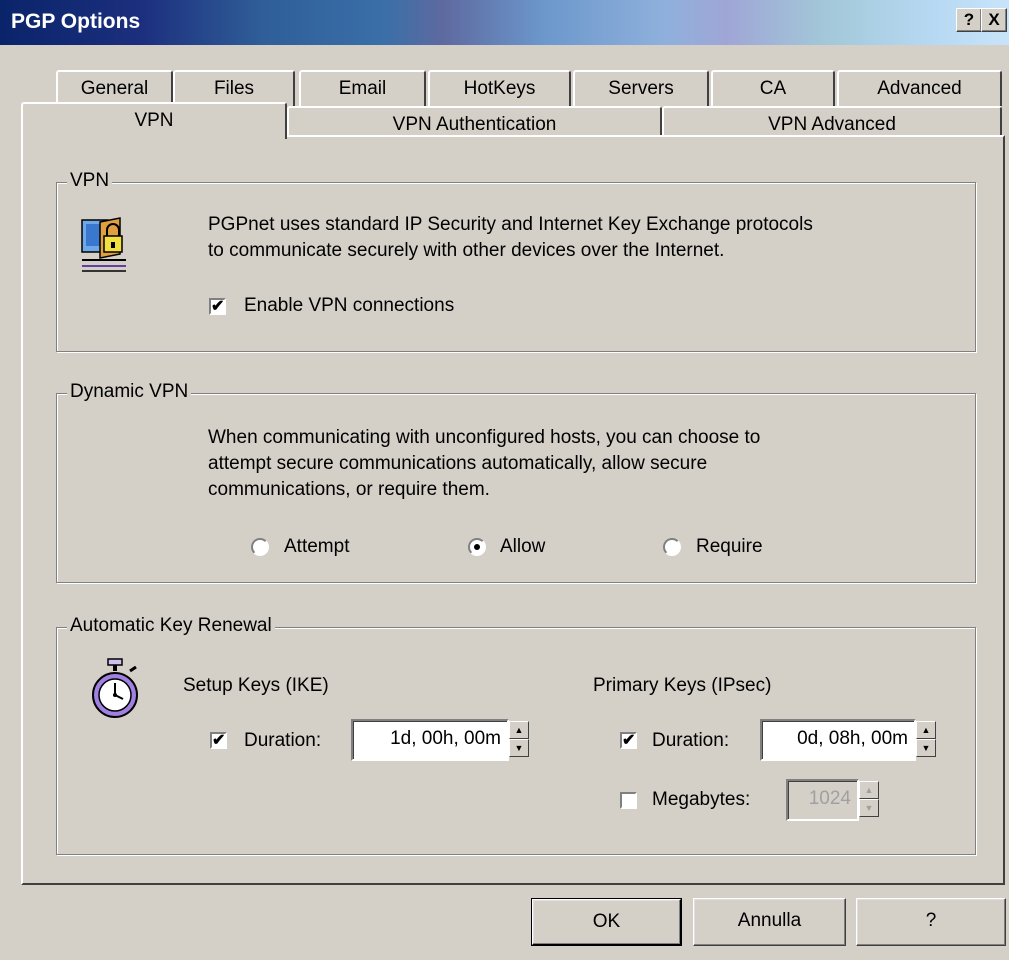 Image resolution: width=1009 pixels, height=960 pixels. What do you see at coordinates (104, 244) in the screenshot?
I see `vpn-folder-lock-icon` at bounding box center [104, 244].